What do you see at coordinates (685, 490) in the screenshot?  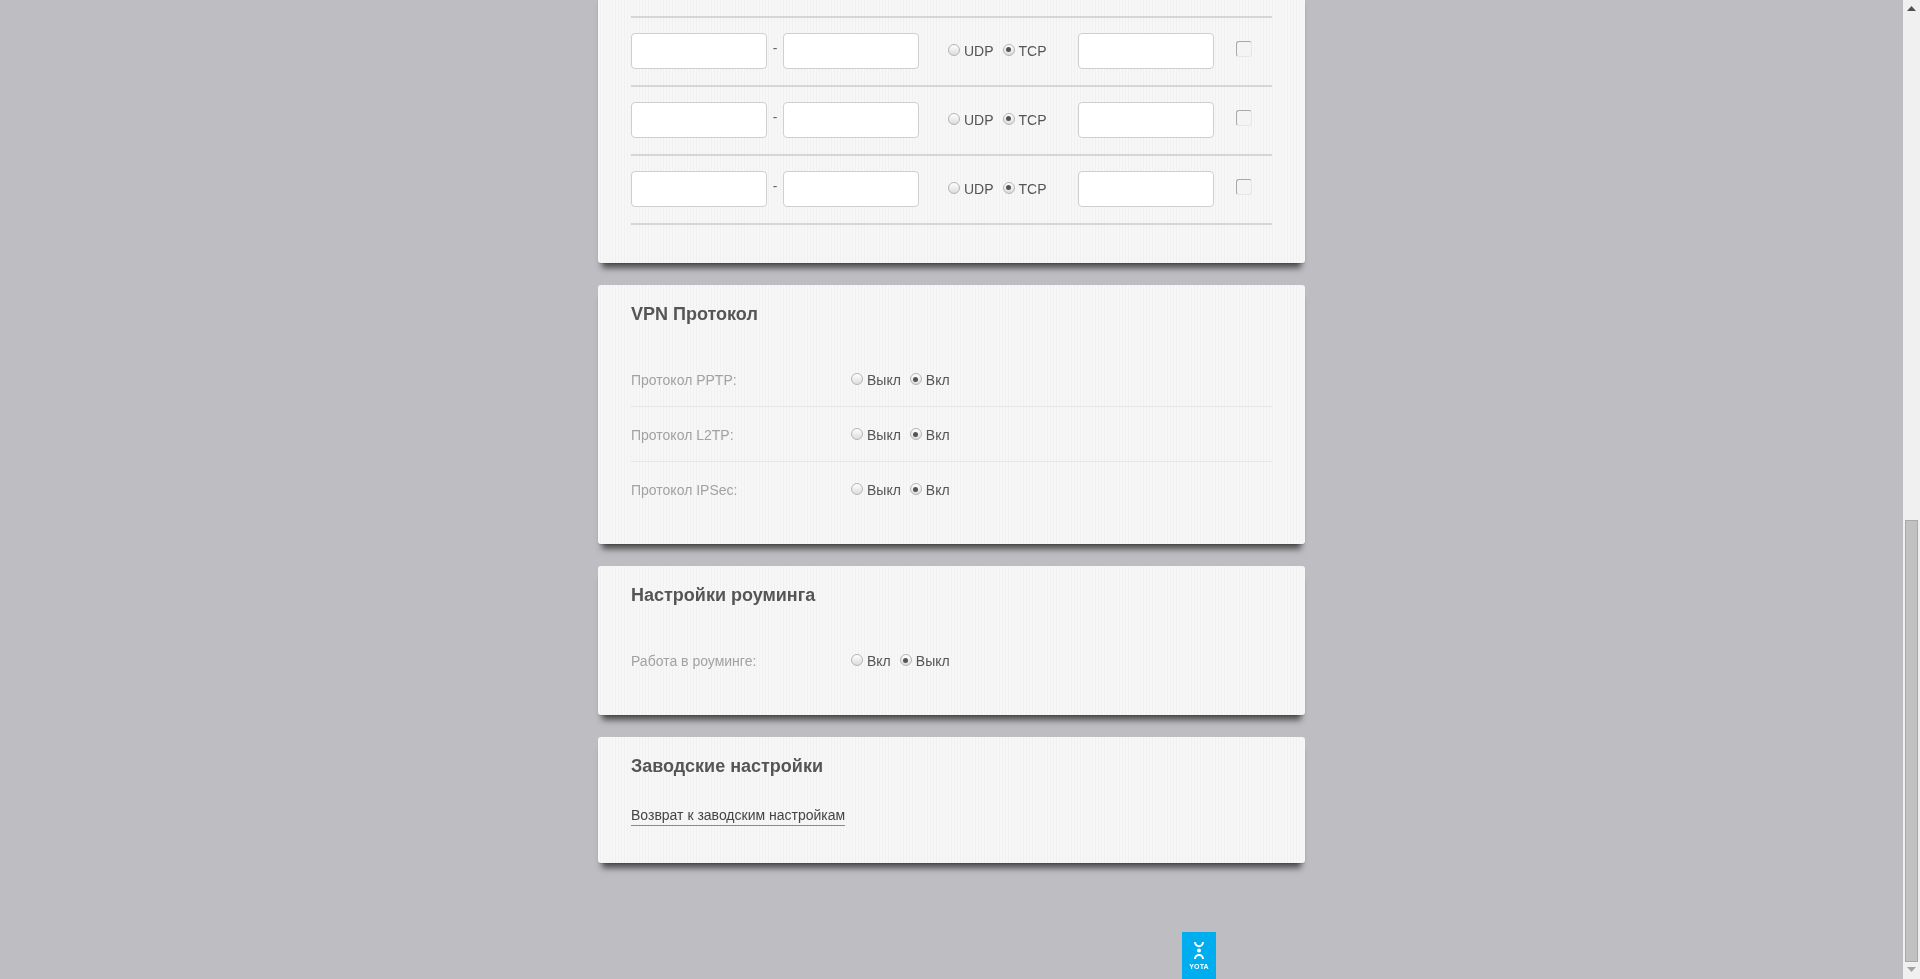 I see `setting-label: Протокол IPSec:` at bounding box center [685, 490].